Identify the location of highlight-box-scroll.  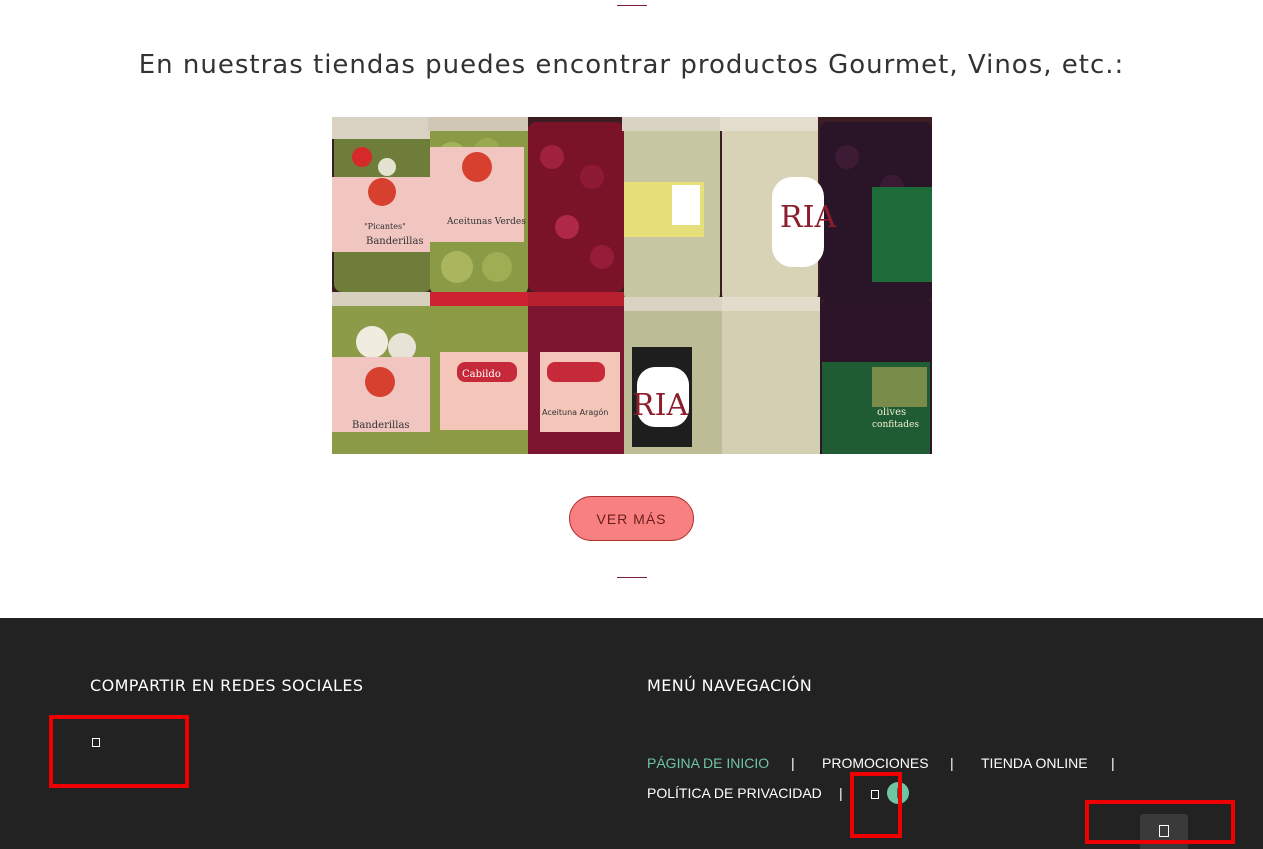
(1160, 822).